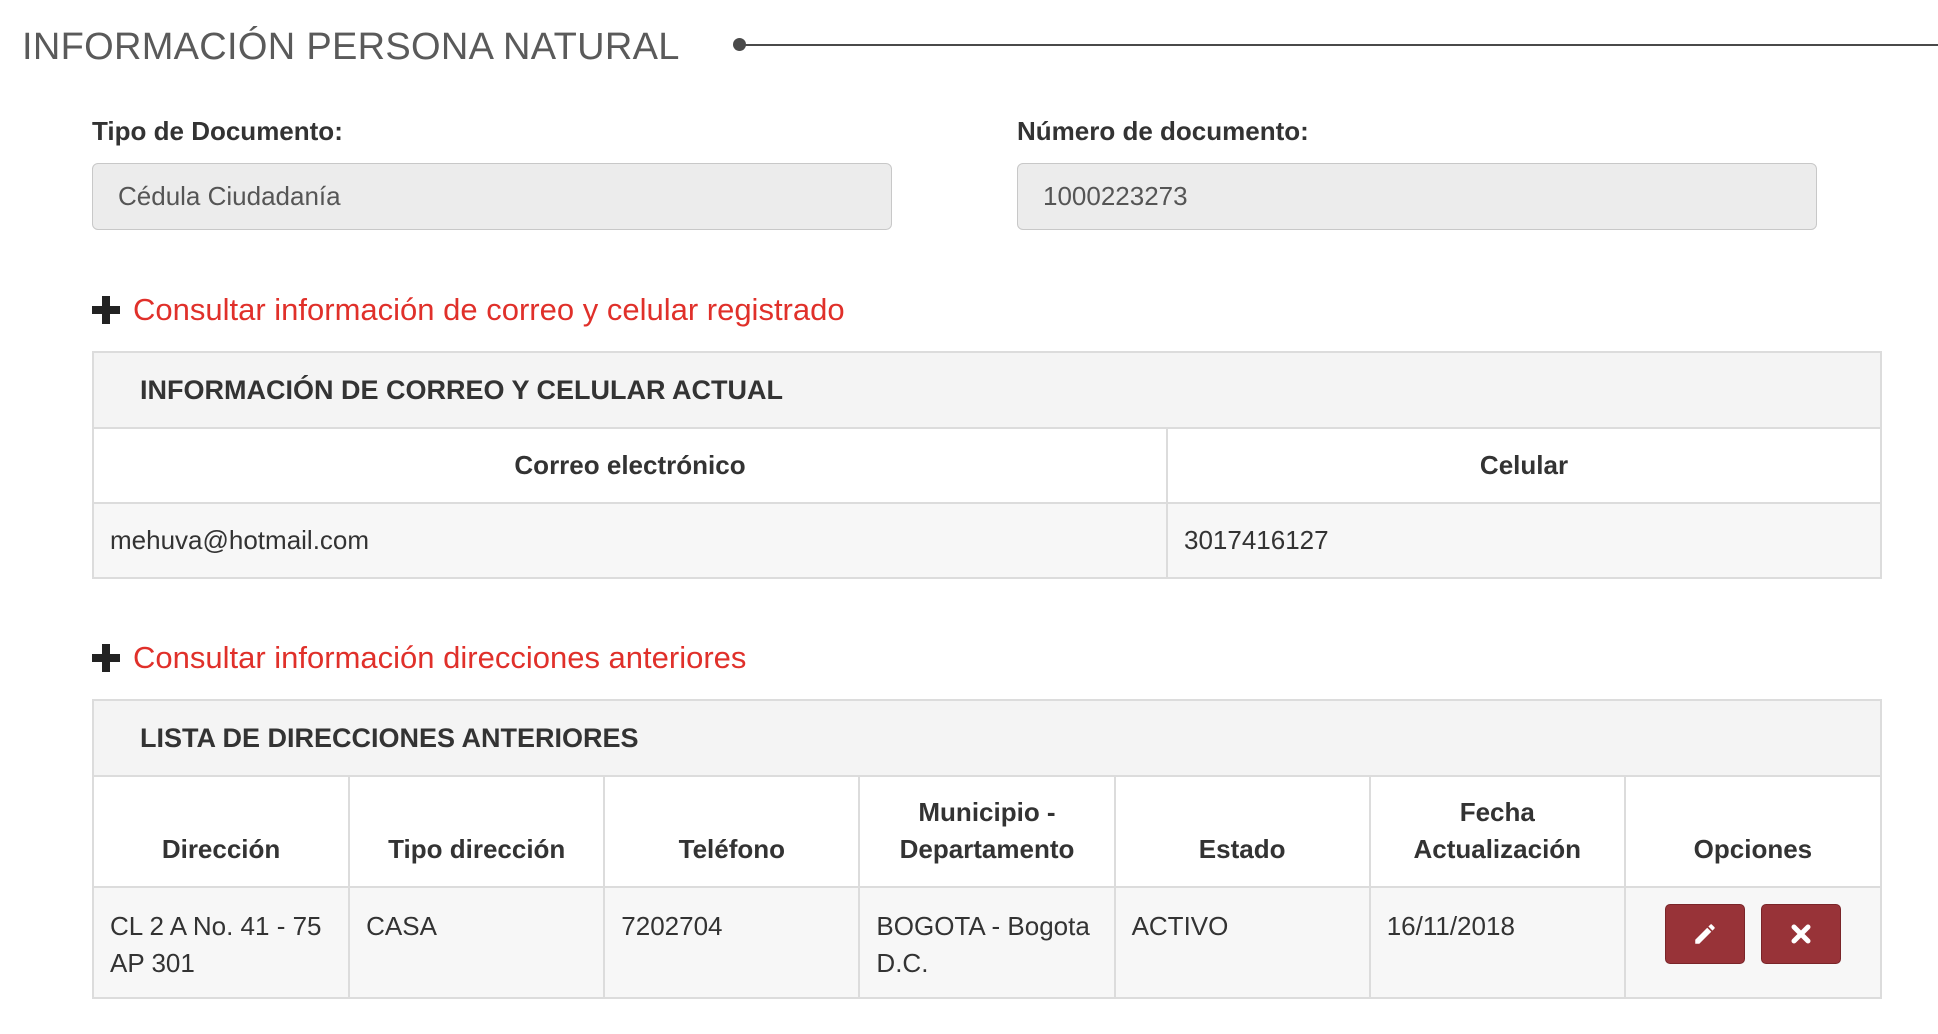 The image size is (1938, 1034). What do you see at coordinates (351, 47) in the screenshot?
I see `section-title: INFORMACIÓN PERSONA NATURAL` at bounding box center [351, 47].